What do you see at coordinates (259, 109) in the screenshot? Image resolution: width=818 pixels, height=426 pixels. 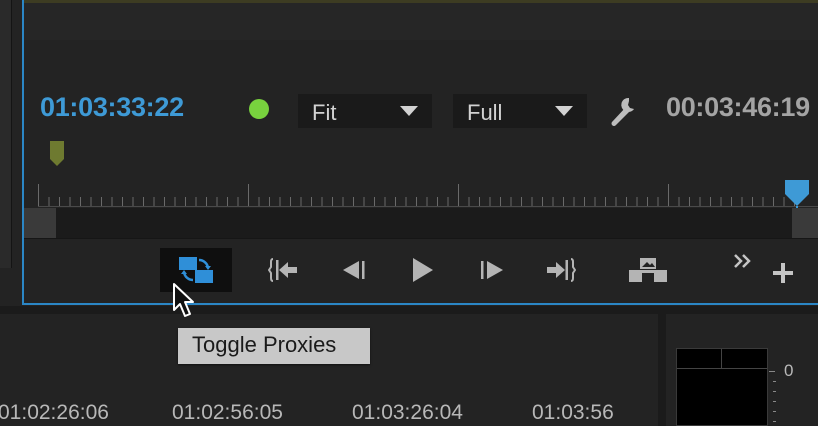 I see `status-dot` at bounding box center [259, 109].